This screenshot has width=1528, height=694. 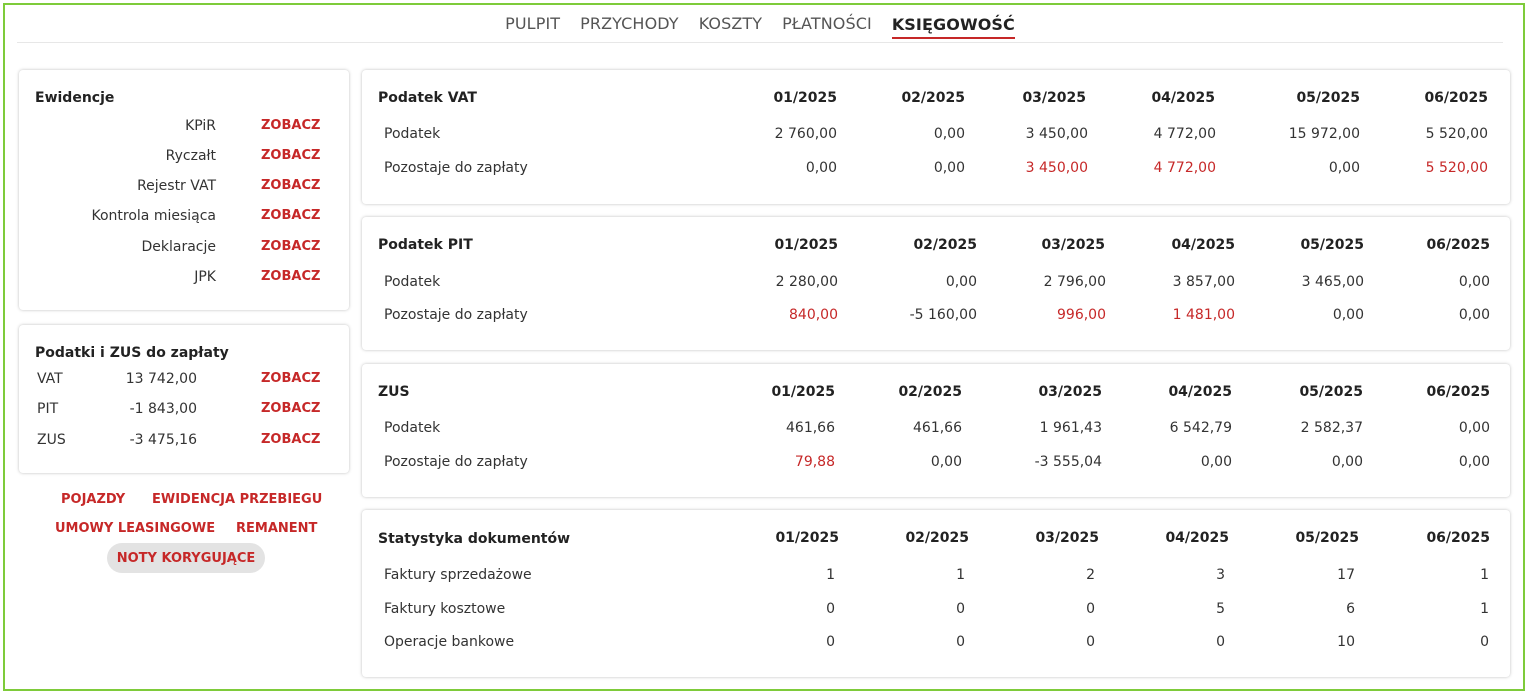 I want to click on ewidencje-row-deklaracje: Deklaracje ZOBACZ, so click(x=184, y=249).